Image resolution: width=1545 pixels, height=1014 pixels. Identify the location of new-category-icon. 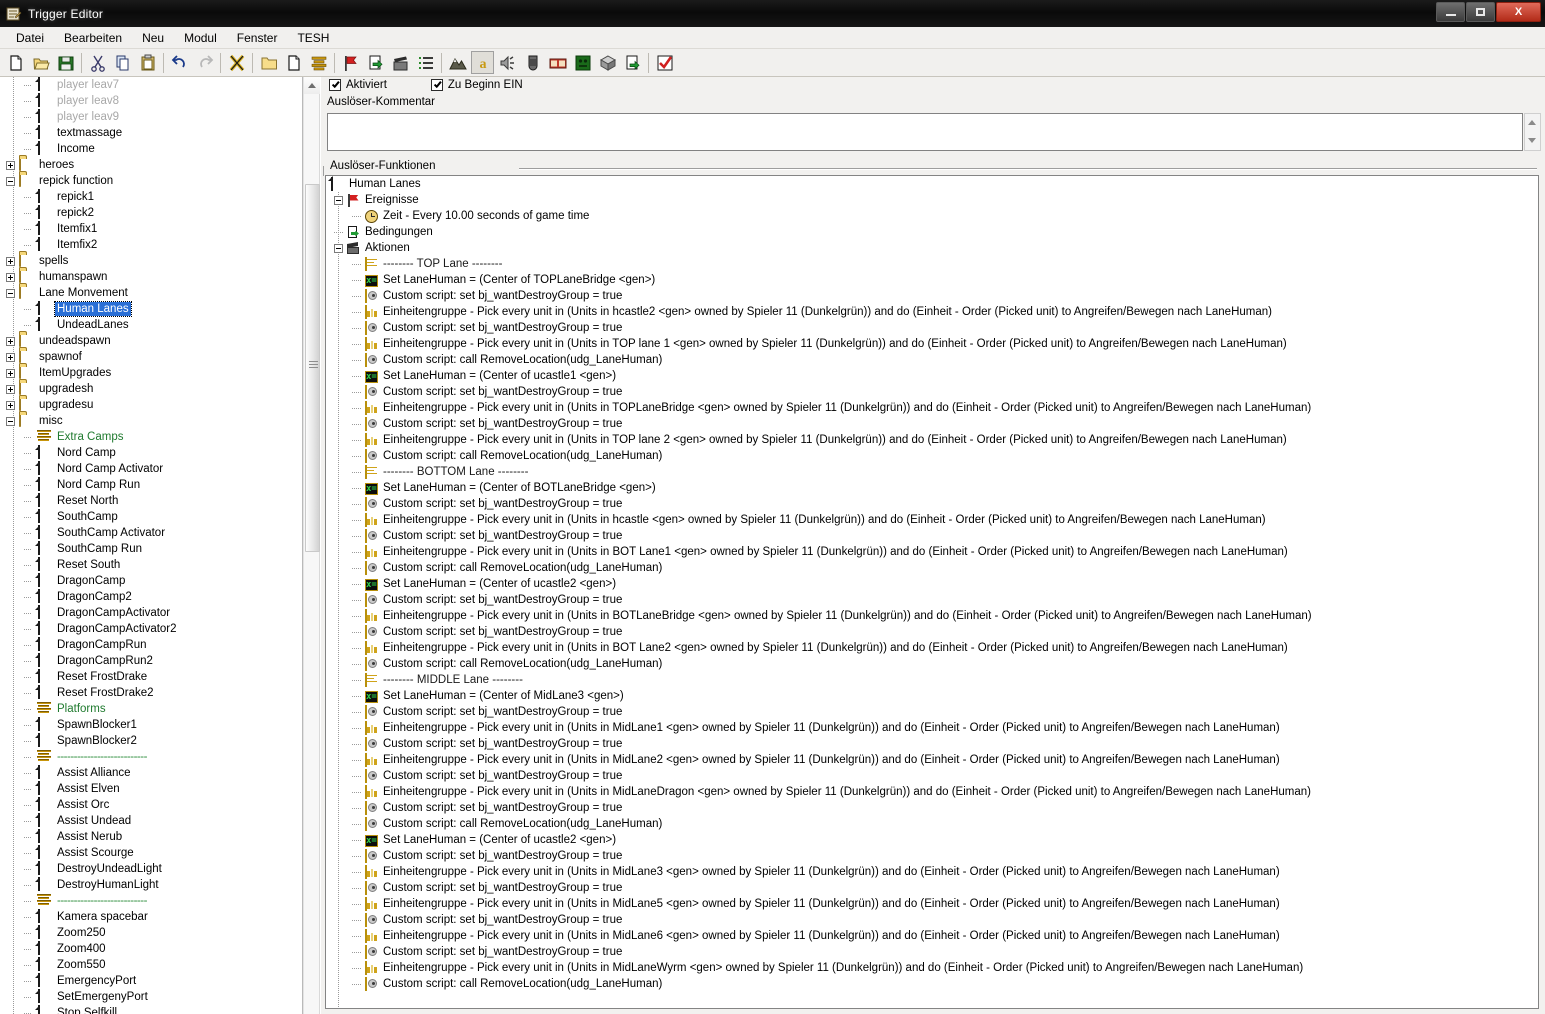
(268, 62).